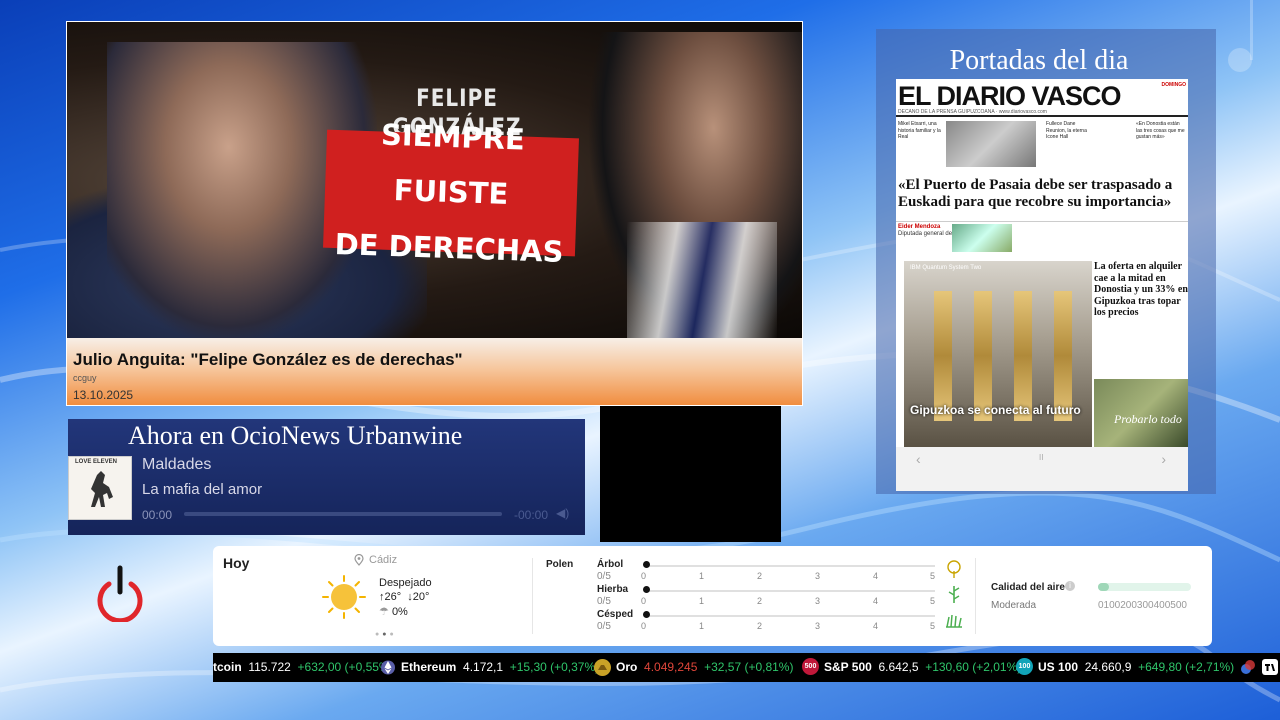  Describe the element at coordinates (1142, 605) in the screenshot. I see `air-quality-scale: 0100200300400500` at that location.